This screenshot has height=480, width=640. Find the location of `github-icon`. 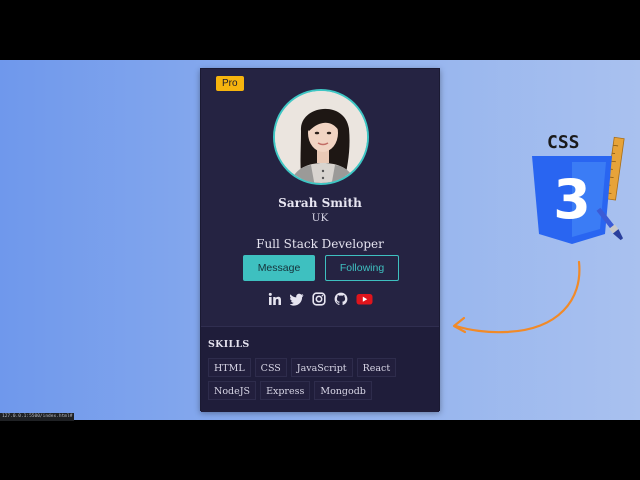

github-icon is located at coordinates (341, 299).